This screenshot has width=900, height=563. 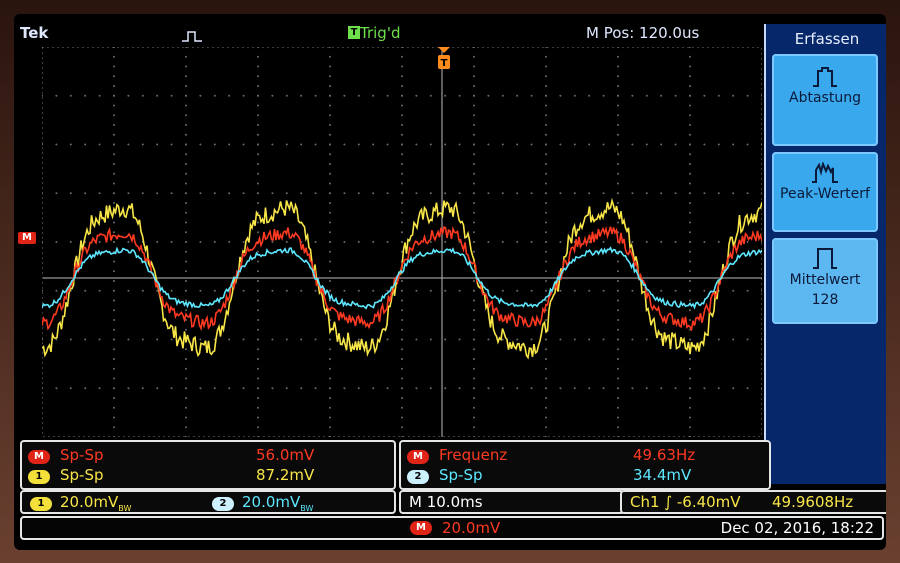 I want to click on ch2-scale: 2 20.0mVBW, so click(x=262, y=505).